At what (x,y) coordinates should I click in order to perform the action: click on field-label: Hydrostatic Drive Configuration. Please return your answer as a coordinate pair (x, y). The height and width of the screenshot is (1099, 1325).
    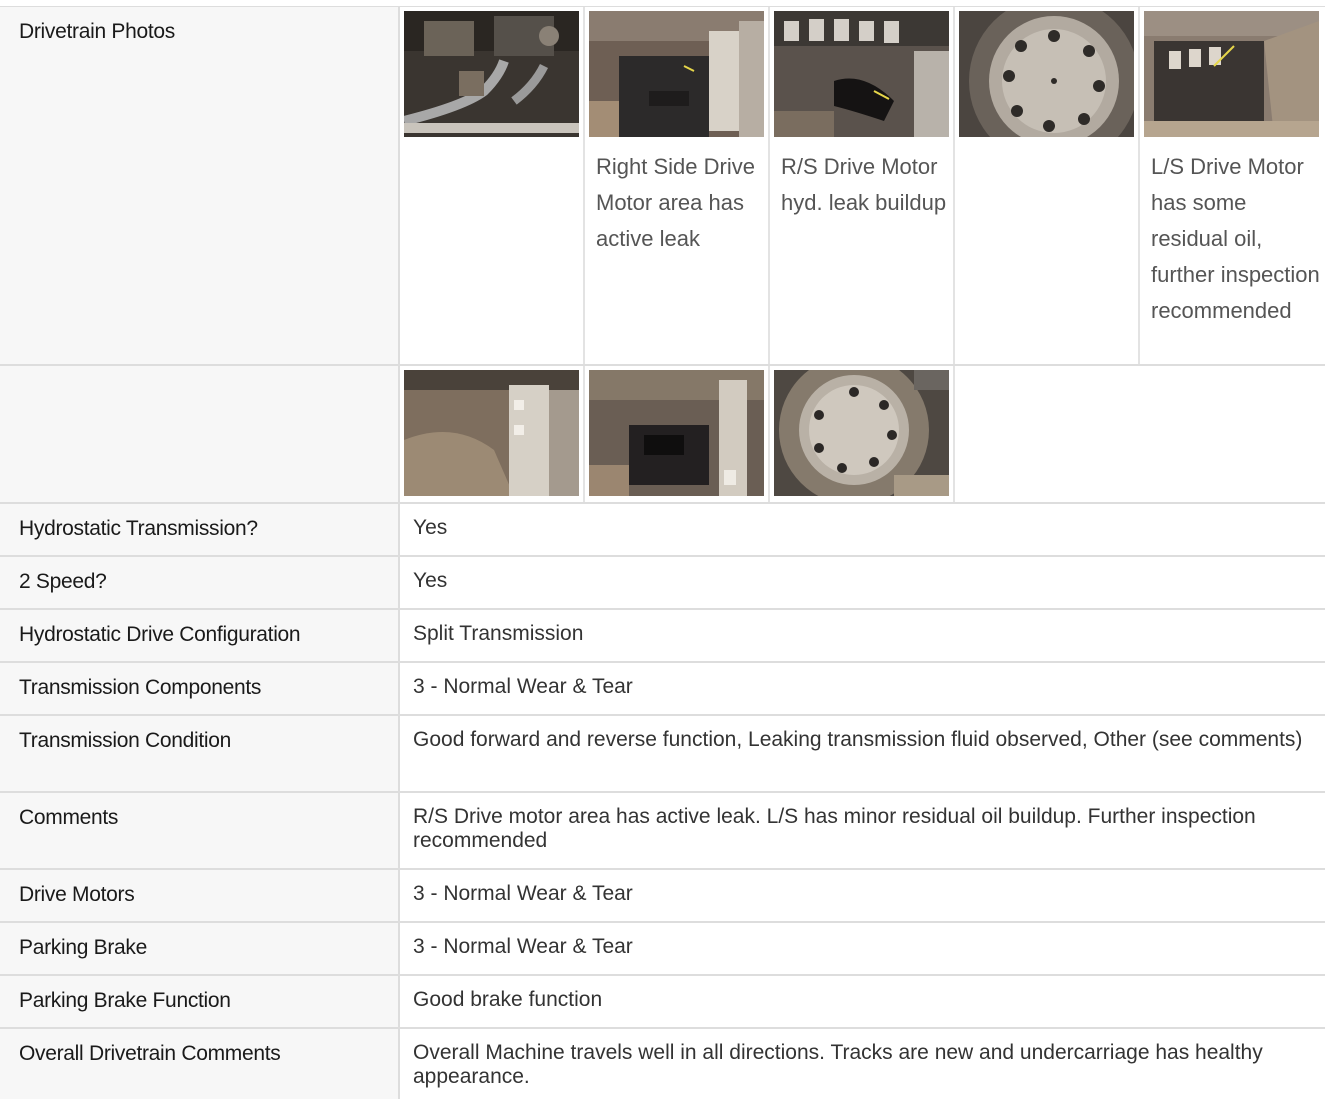
    Looking at the image, I should click on (200, 635).